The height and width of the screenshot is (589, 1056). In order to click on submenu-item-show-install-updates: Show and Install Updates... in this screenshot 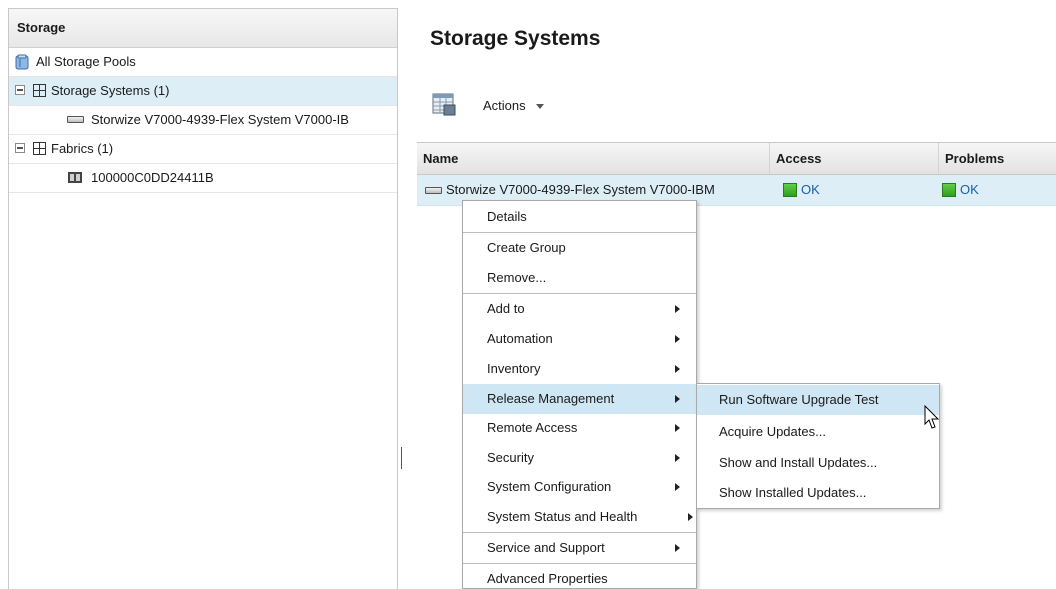, I will do `click(818, 463)`.